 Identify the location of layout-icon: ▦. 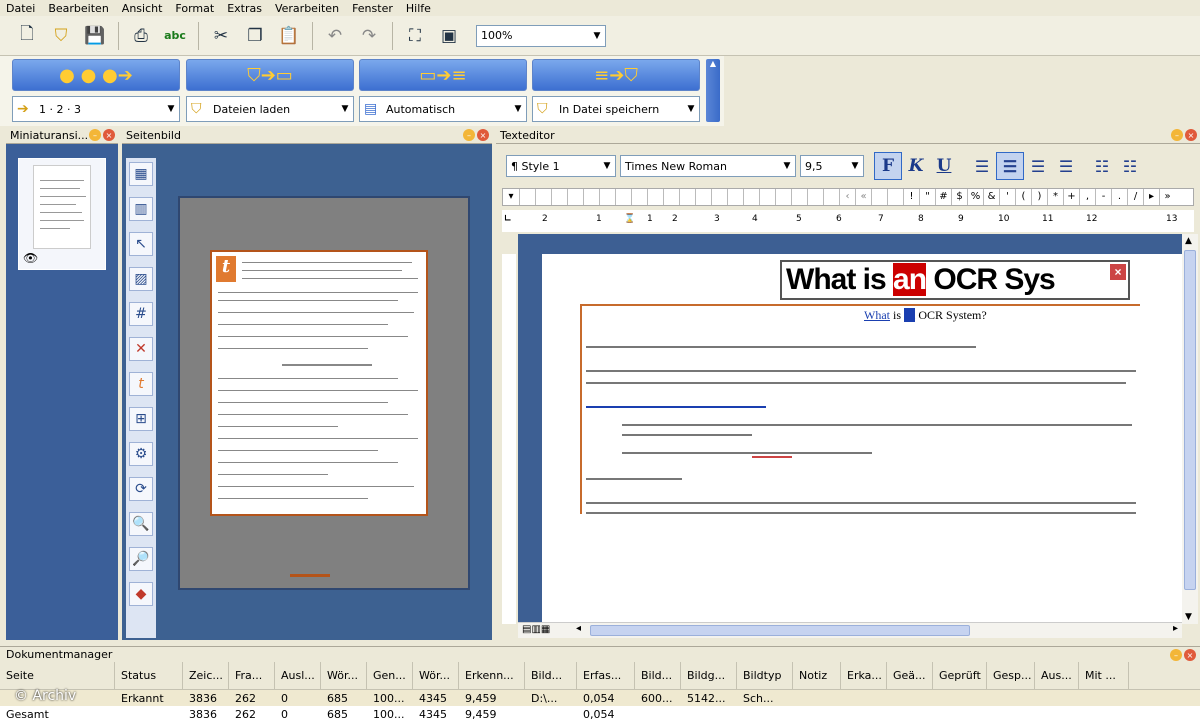
(141, 174).